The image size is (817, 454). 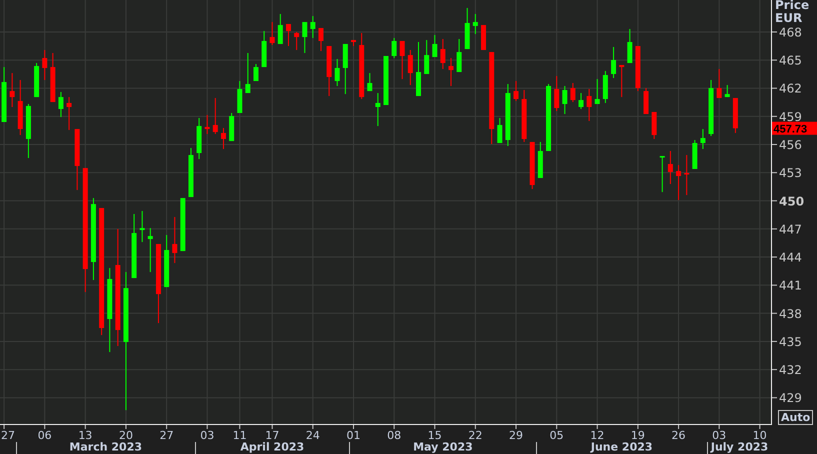 What do you see at coordinates (794, 129) in the screenshot?
I see `last-price-label: 457.73` at bounding box center [794, 129].